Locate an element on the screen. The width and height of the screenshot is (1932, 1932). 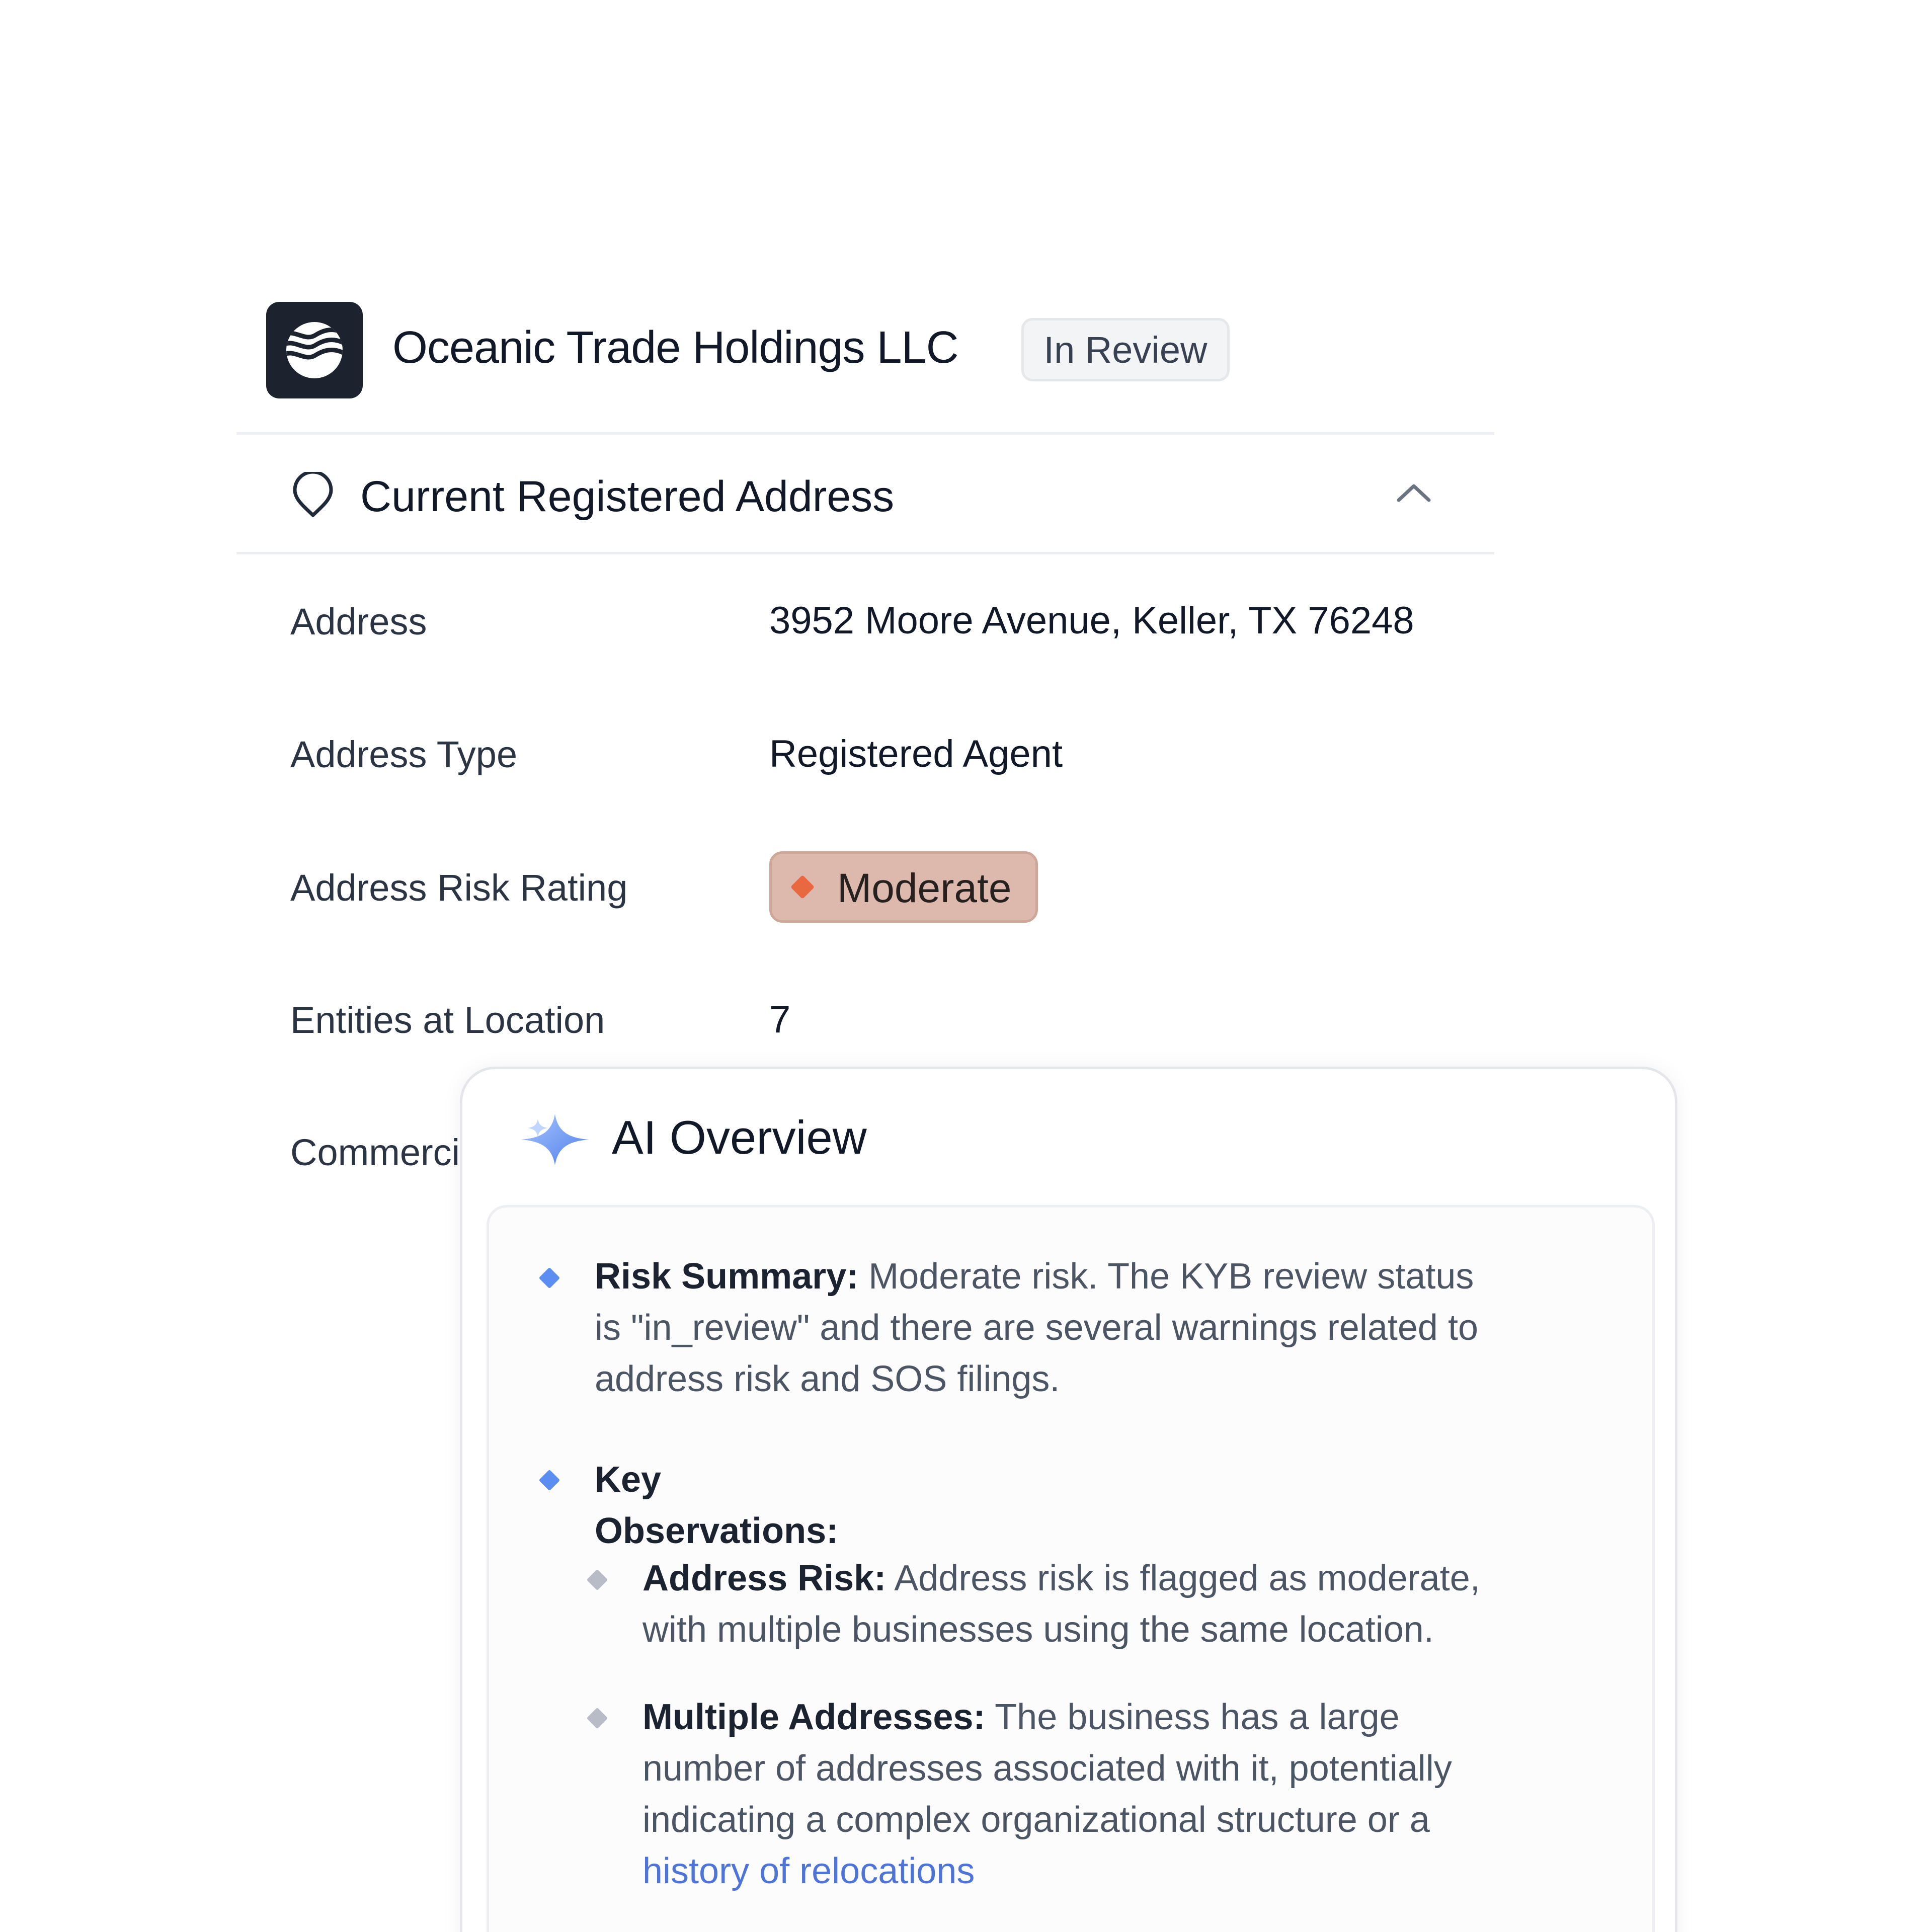
risk-rating-value: Moderate is located at coordinates (925, 888).